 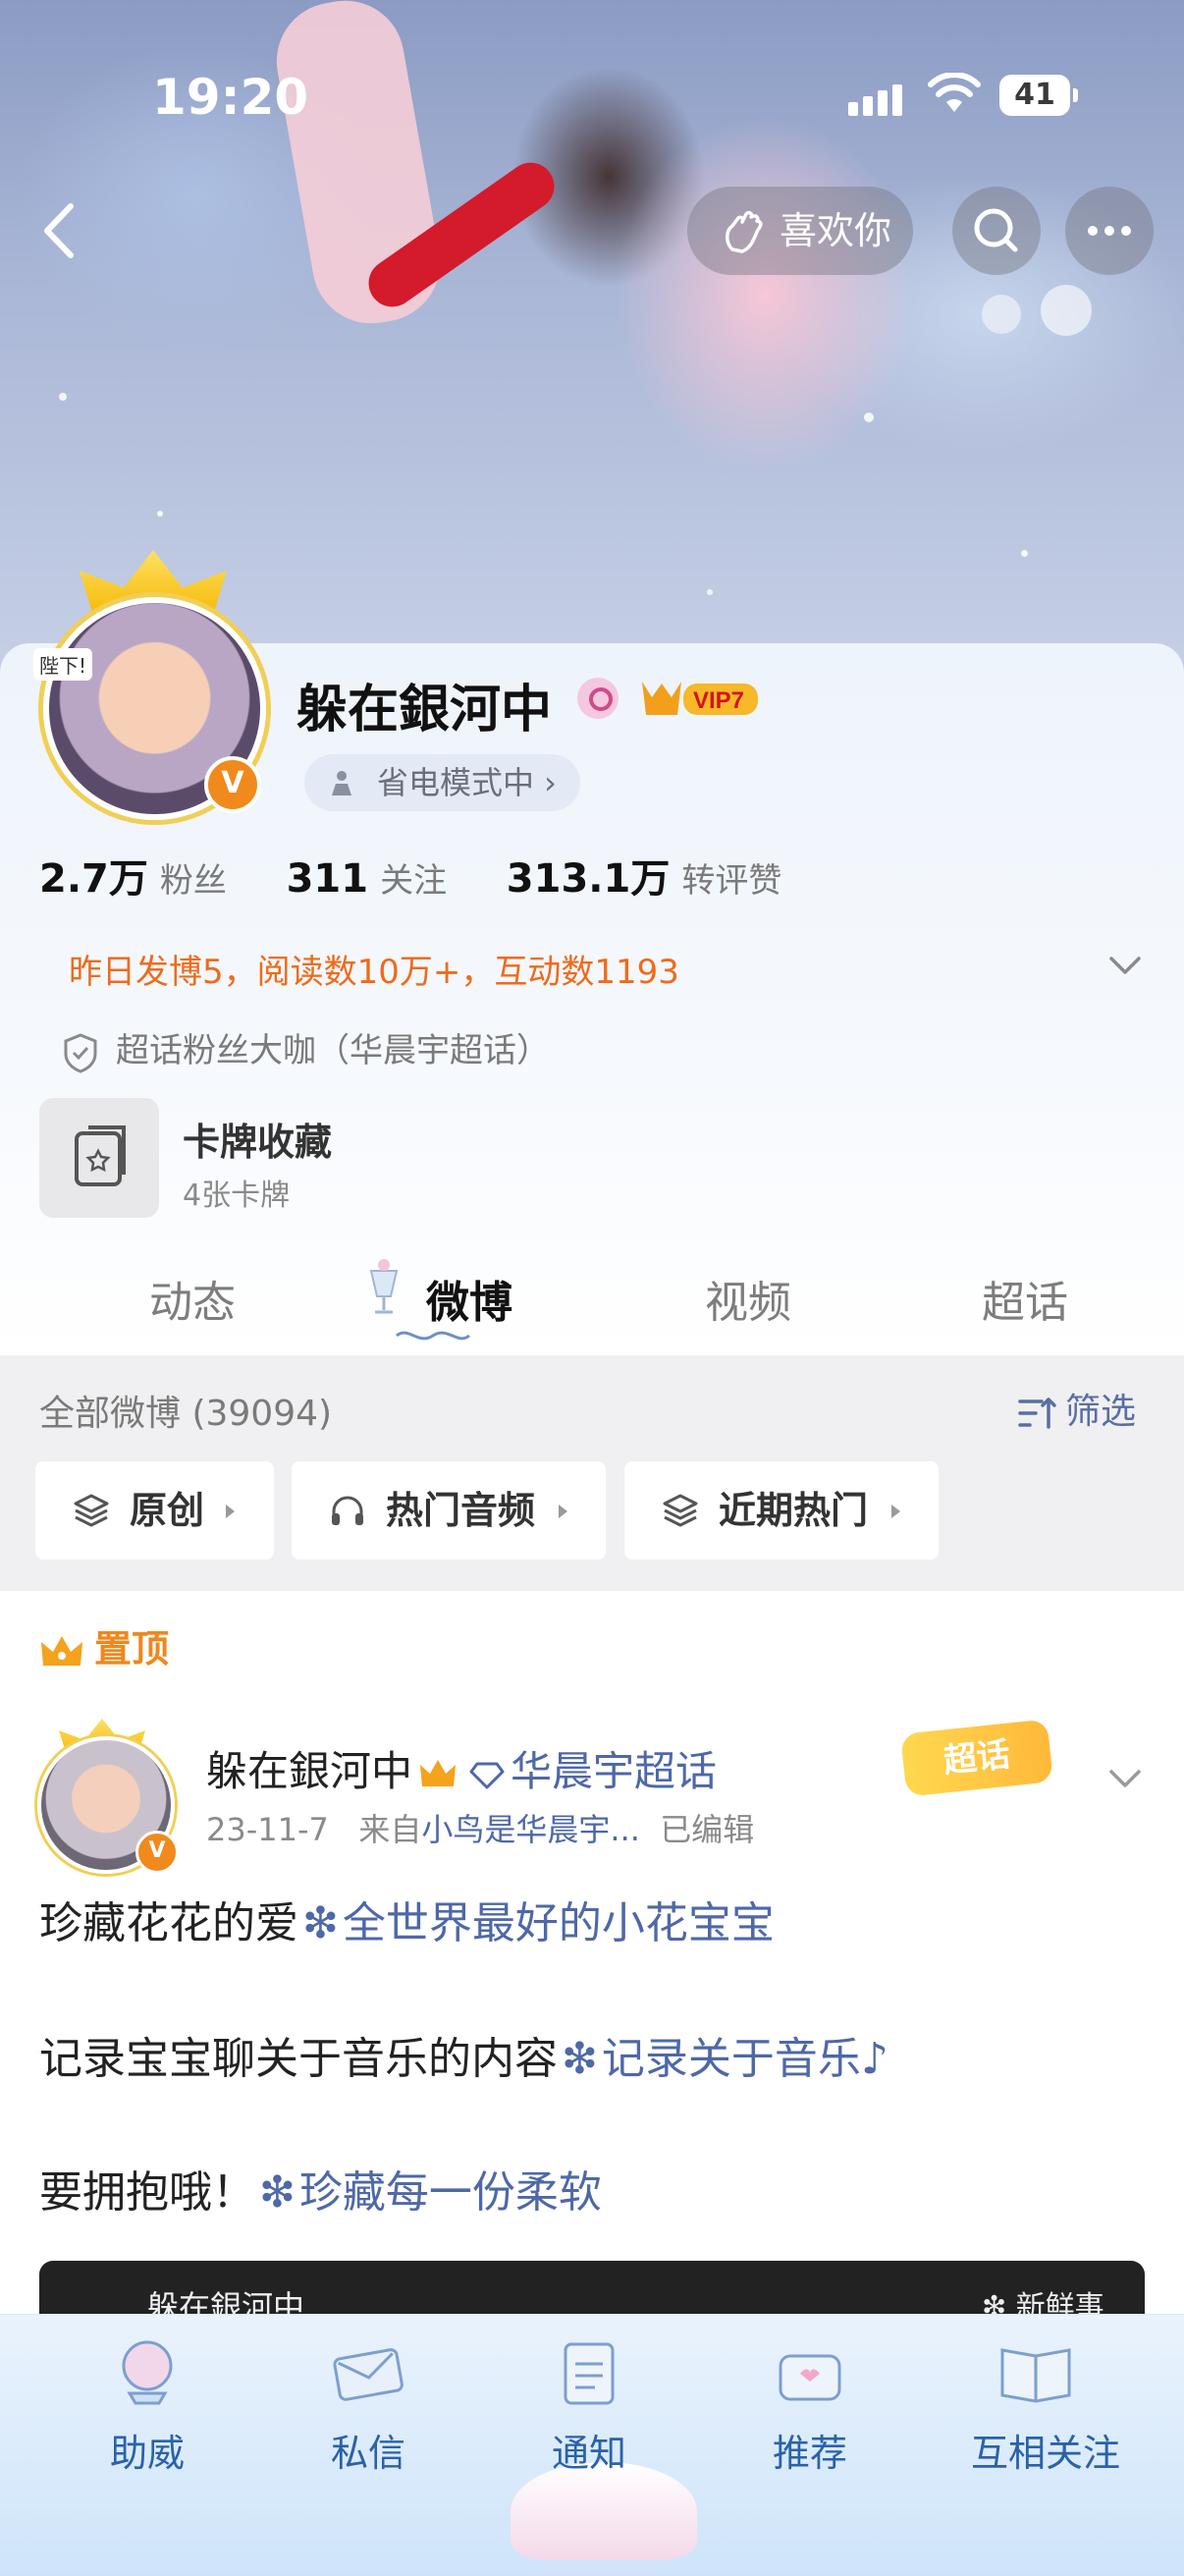 What do you see at coordinates (1038, 95) in the screenshot?
I see `battery-icon: 41` at bounding box center [1038, 95].